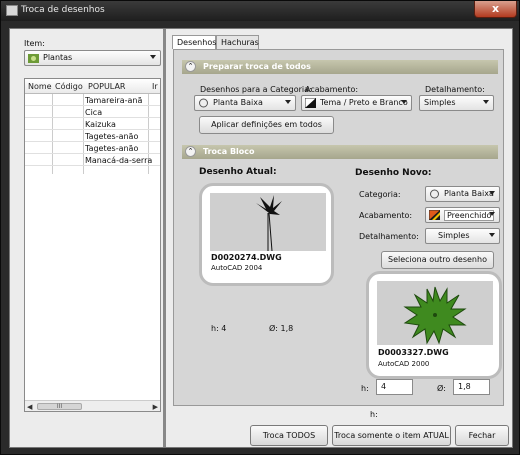 The height and width of the screenshot is (455, 520). What do you see at coordinates (482, 435) in the screenshot?
I see `fechar-button: Fechar` at bounding box center [482, 435].